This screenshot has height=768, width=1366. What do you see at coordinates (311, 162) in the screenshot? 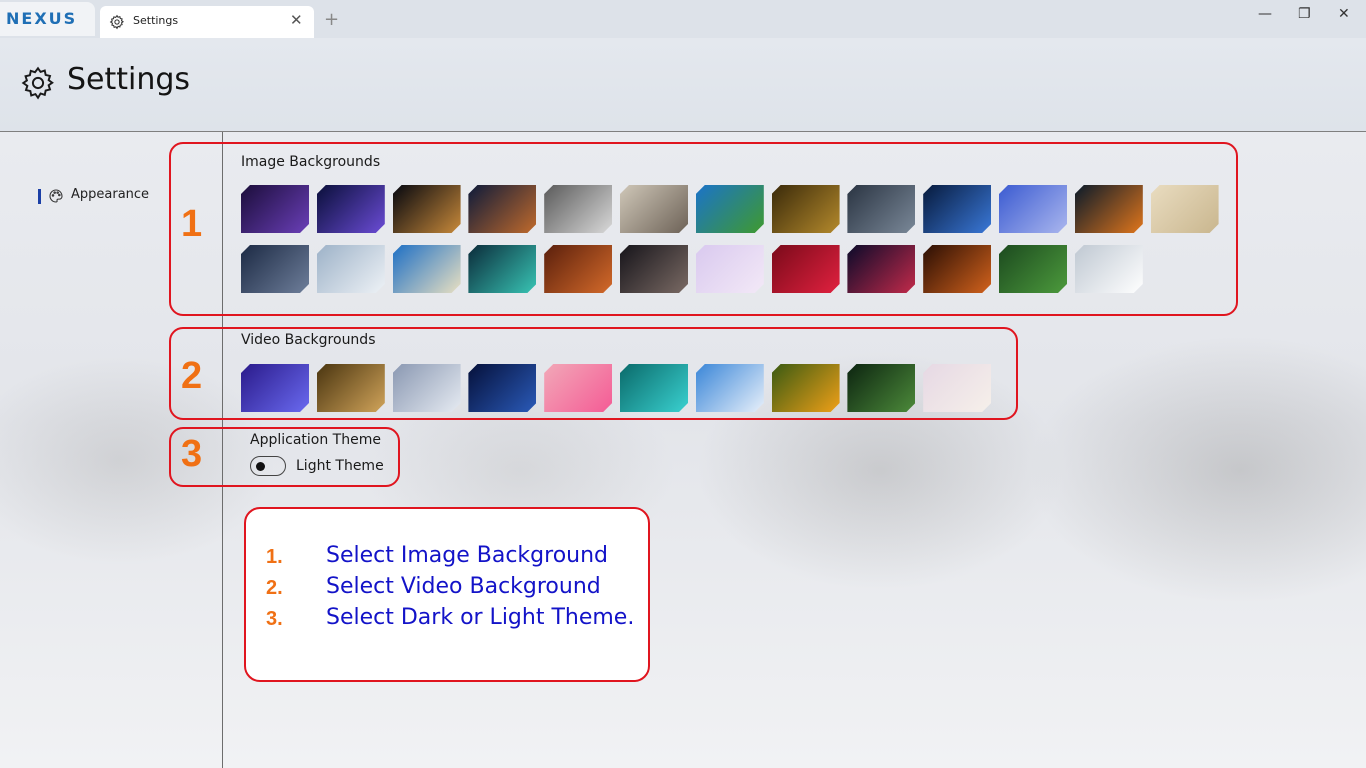
I see `image-backgrounds-title: Image Backgrounds` at bounding box center [311, 162].